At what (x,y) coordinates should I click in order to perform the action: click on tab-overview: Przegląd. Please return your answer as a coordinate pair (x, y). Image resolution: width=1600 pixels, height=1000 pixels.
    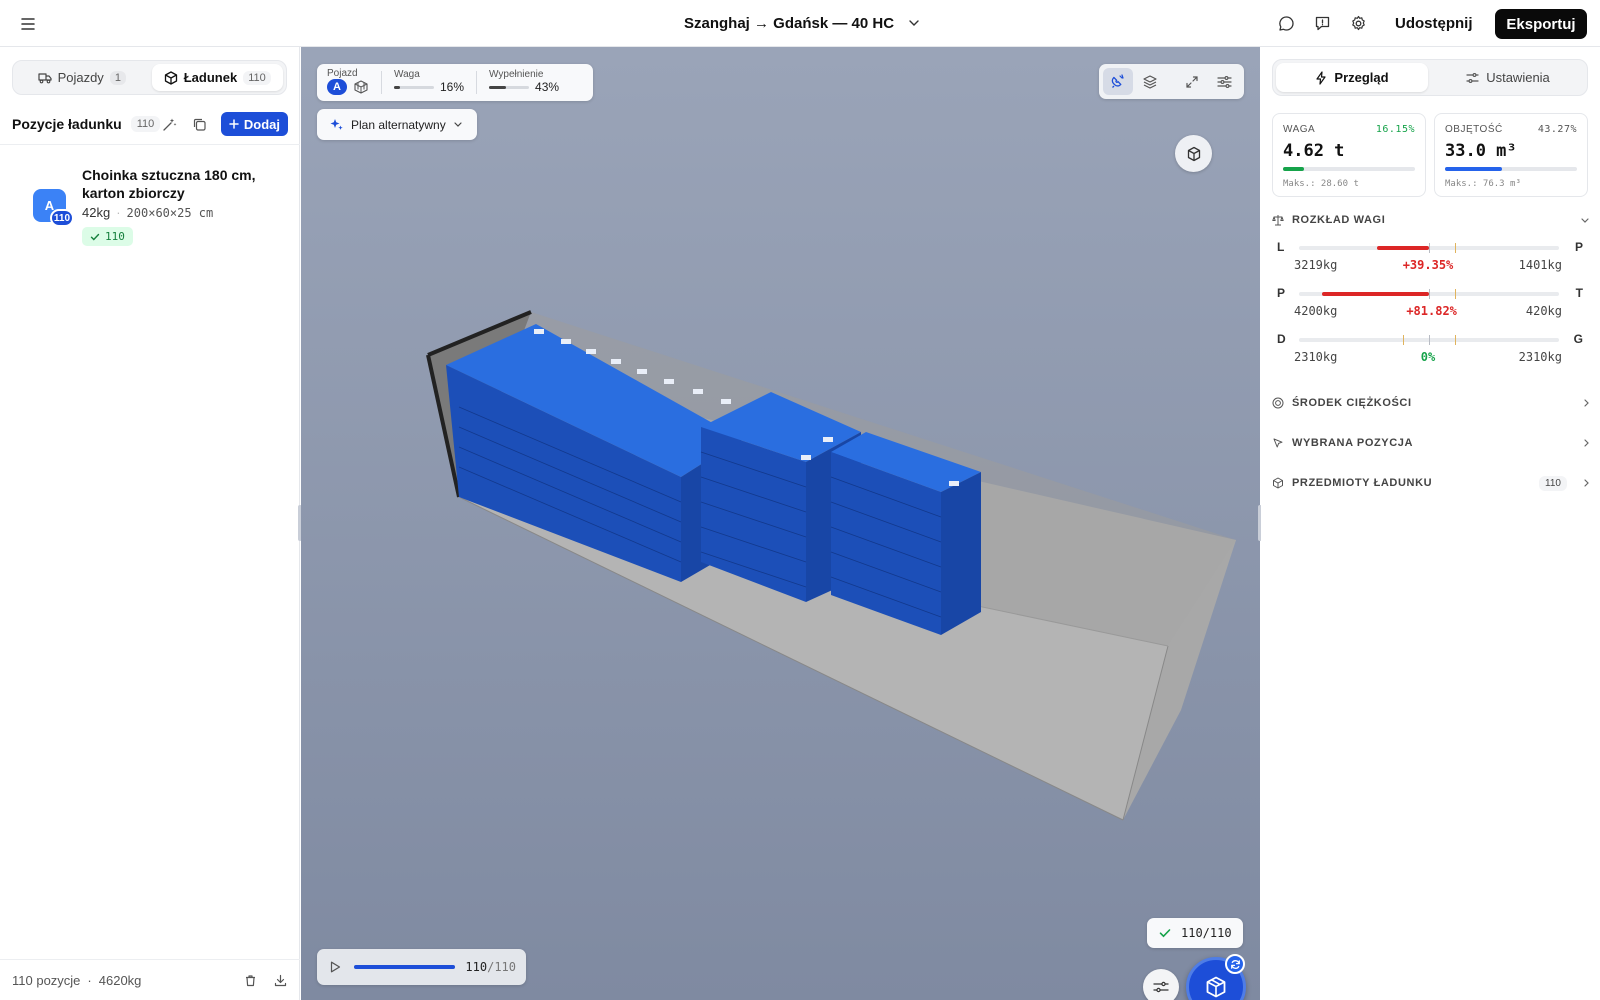
    Looking at the image, I should click on (1352, 77).